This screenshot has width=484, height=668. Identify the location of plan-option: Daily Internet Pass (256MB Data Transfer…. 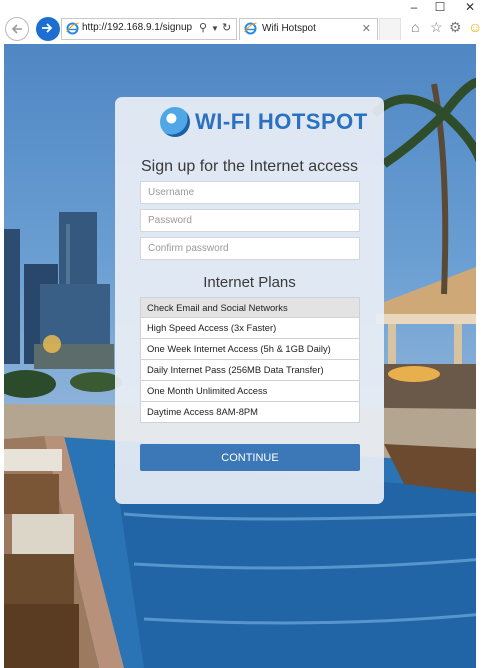
(250, 370).